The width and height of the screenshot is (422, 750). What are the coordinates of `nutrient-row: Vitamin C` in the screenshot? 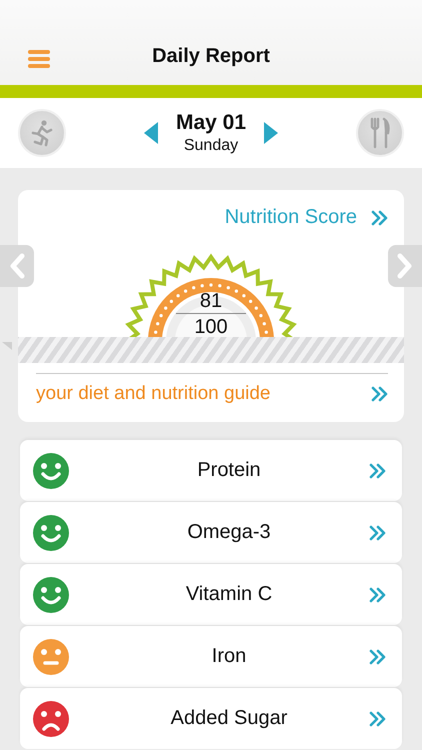 It's located at (211, 594).